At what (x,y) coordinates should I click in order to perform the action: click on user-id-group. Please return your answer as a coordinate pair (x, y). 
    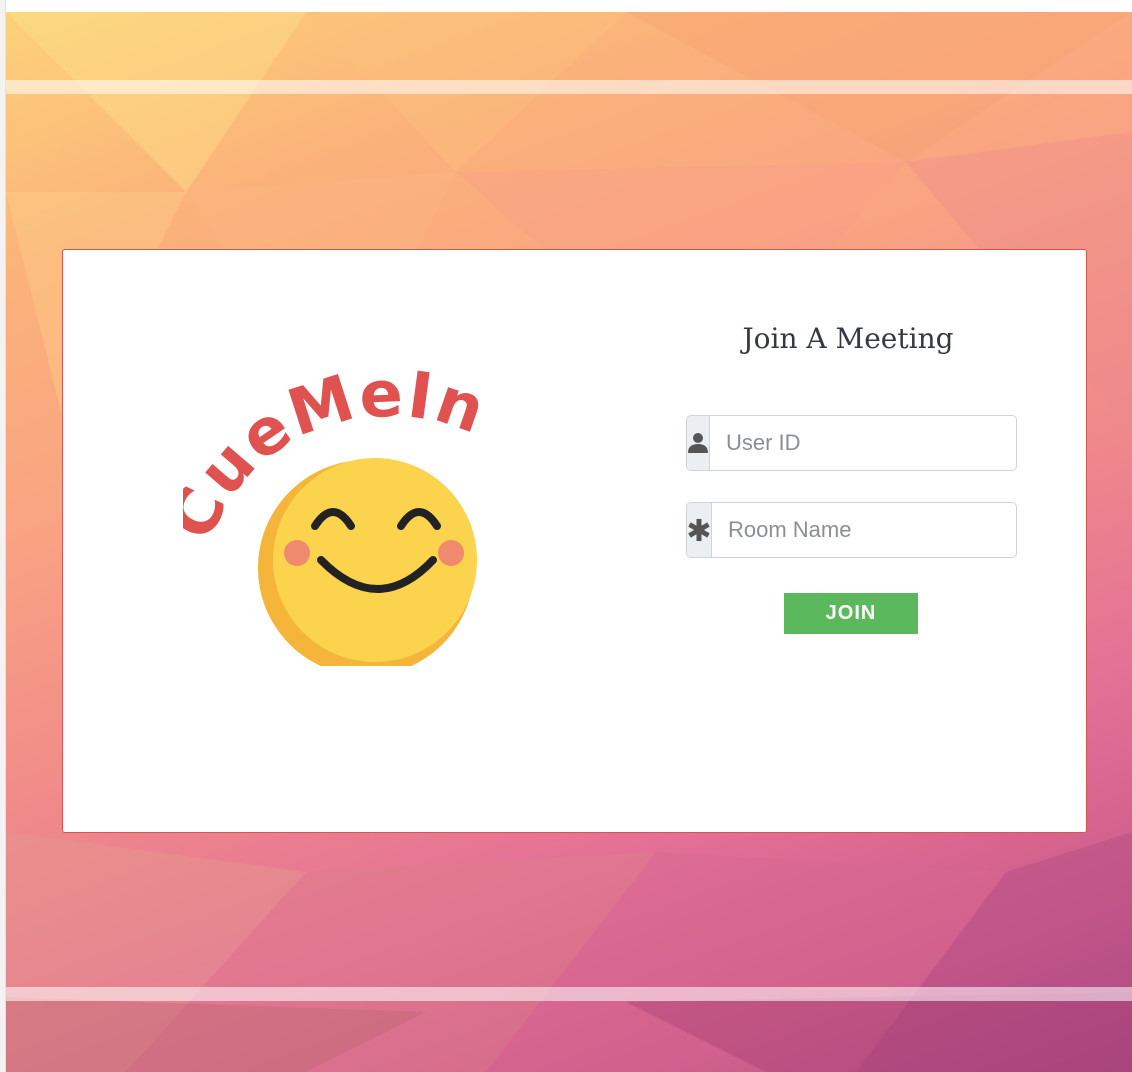
    Looking at the image, I should click on (851, 443).